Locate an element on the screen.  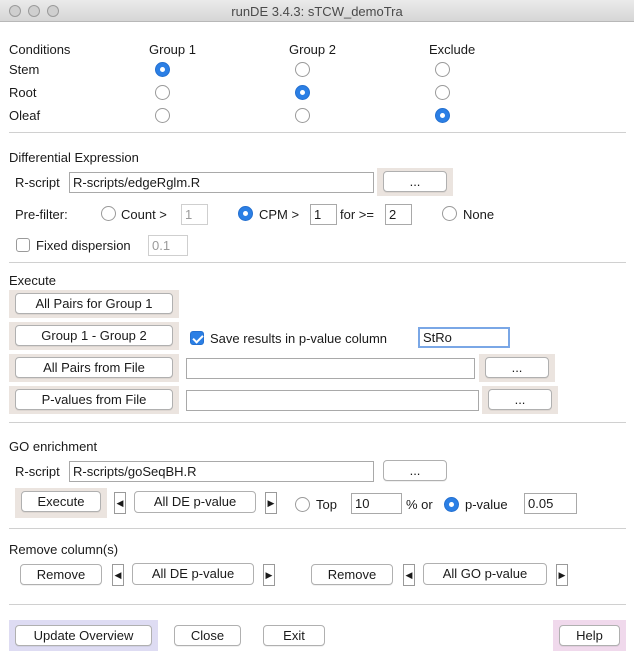
go-de-select: All DE p-value is located at coordinates (195, 502).